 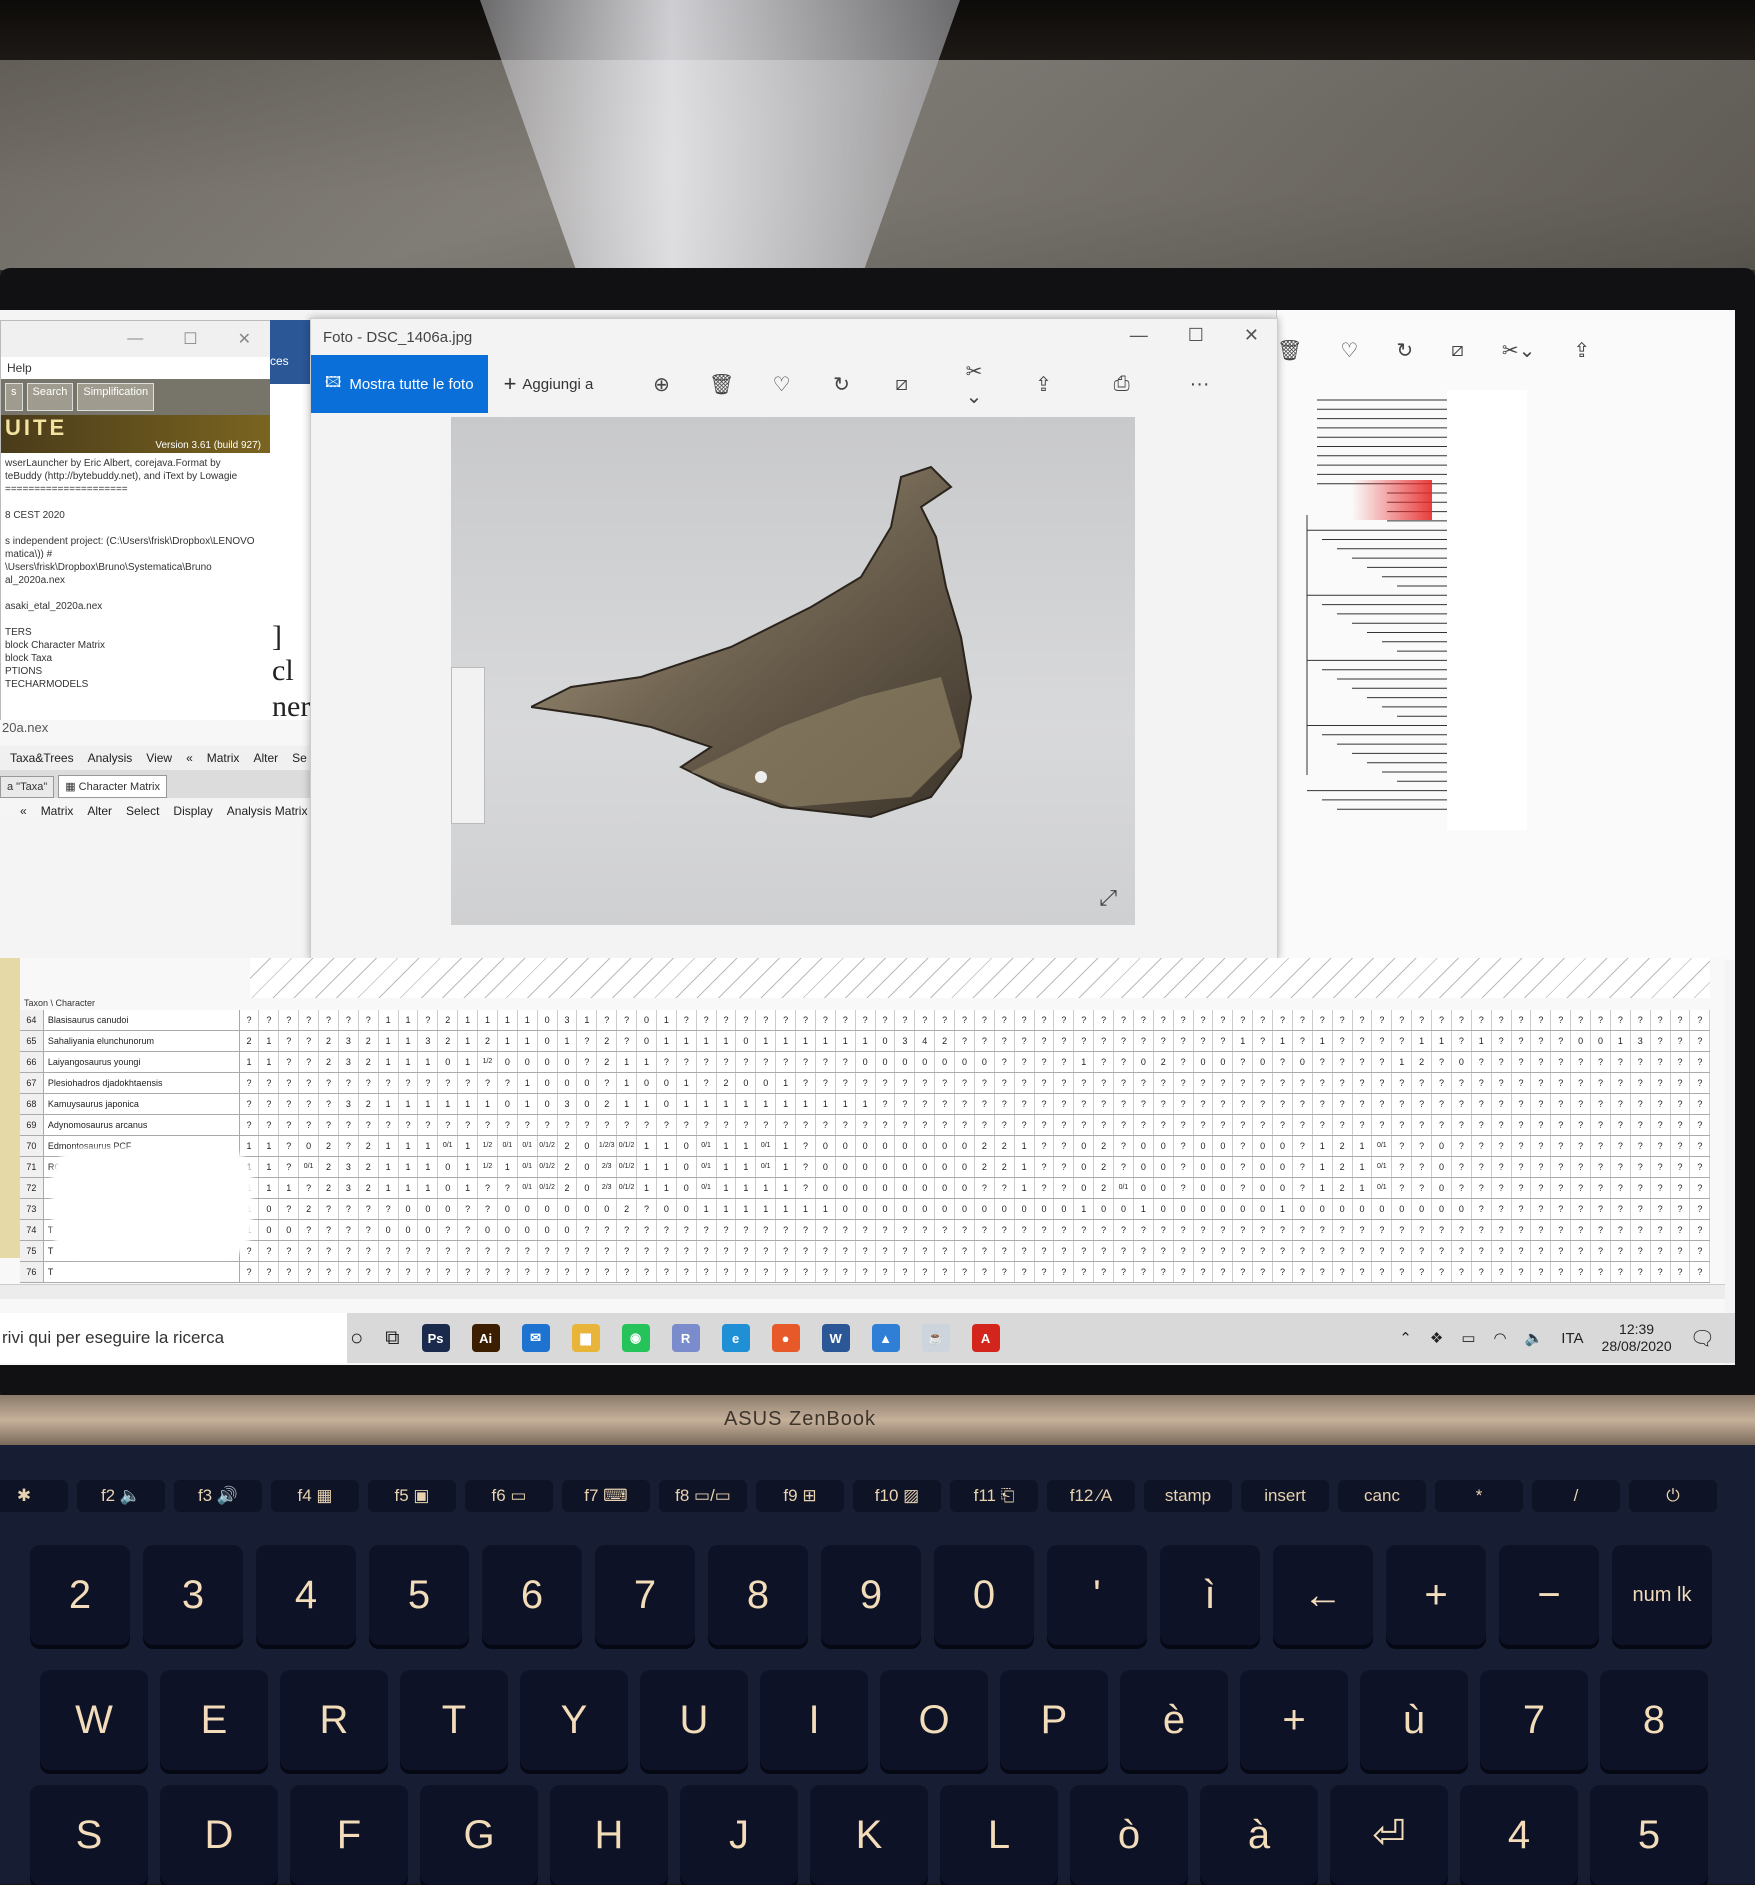 What do you see at coordinates (1468, 1338) in the screenshot?
I see `battery-icon: ▭` at bounding box center [1468, 1338].